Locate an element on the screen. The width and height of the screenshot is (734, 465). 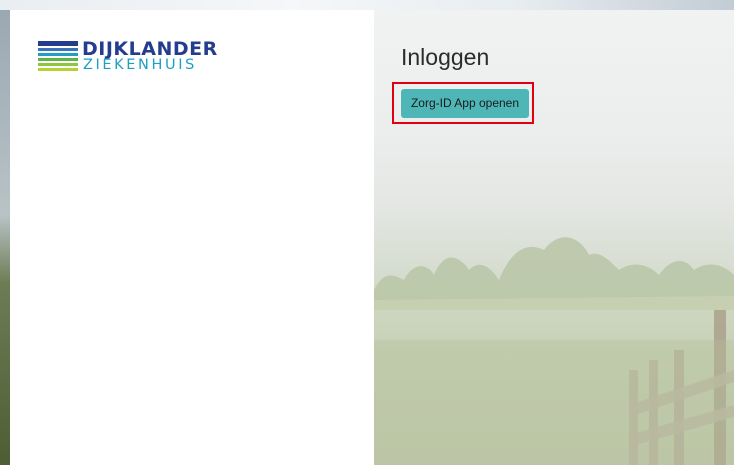
logo-mark-icon is located at coordinates (58, 56).